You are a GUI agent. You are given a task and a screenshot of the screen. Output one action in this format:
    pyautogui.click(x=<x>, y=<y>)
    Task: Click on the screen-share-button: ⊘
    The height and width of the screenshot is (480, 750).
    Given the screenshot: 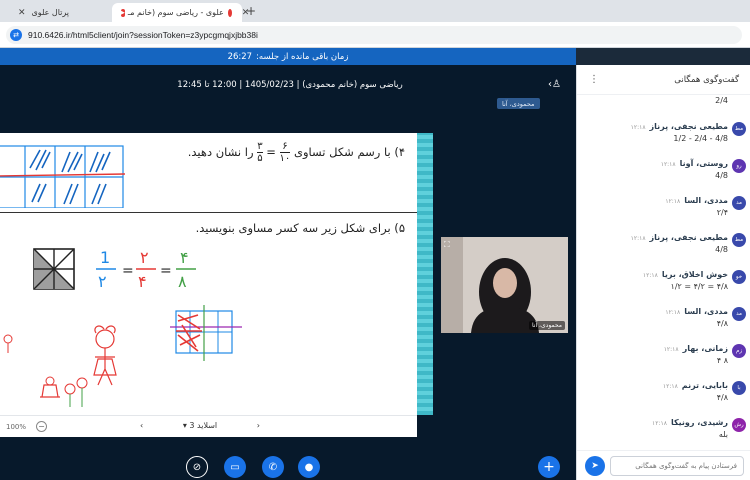 What is the action you would take?
    pyautogui.click(x=197, y=467)
    